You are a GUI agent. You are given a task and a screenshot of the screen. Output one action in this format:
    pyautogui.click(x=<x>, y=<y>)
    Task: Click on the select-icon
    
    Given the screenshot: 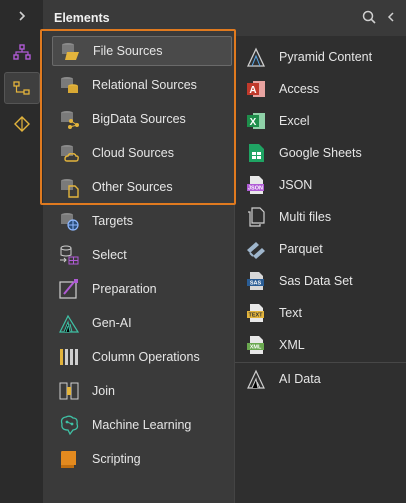 What is the action you would take?
    pyautogui.click(x=69, y=255)
    